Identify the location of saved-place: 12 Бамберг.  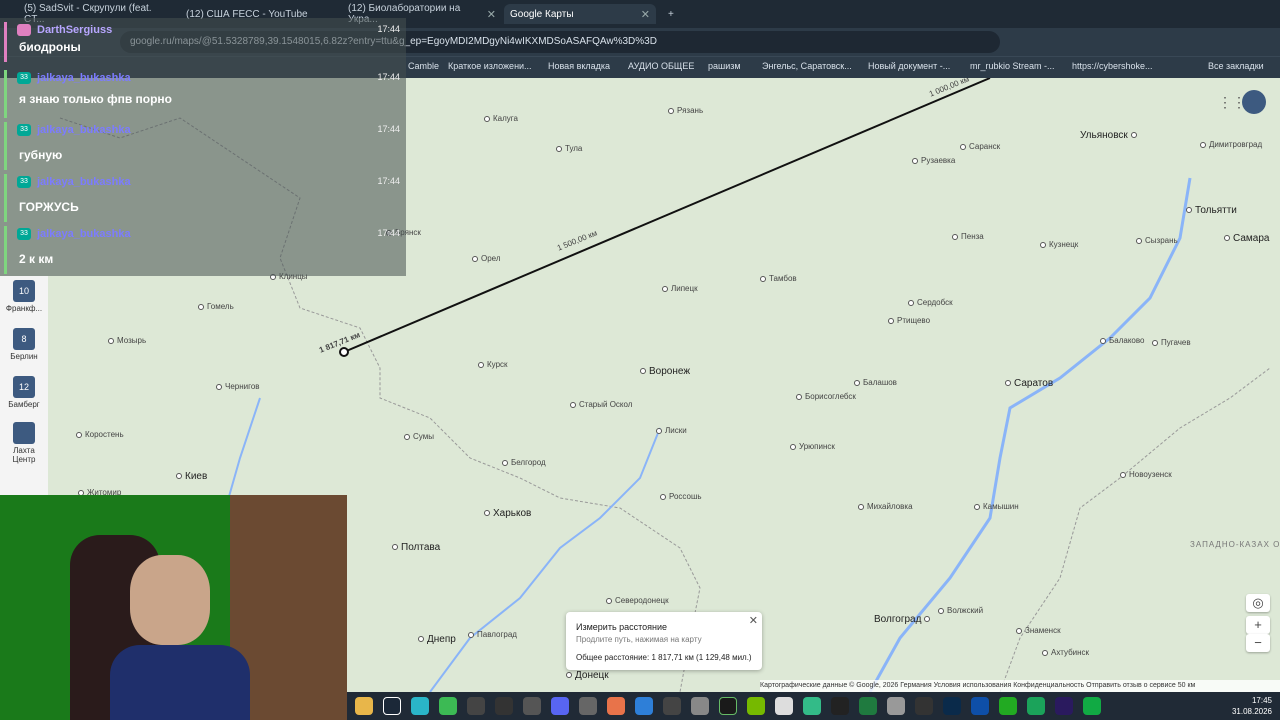
(24, 392).